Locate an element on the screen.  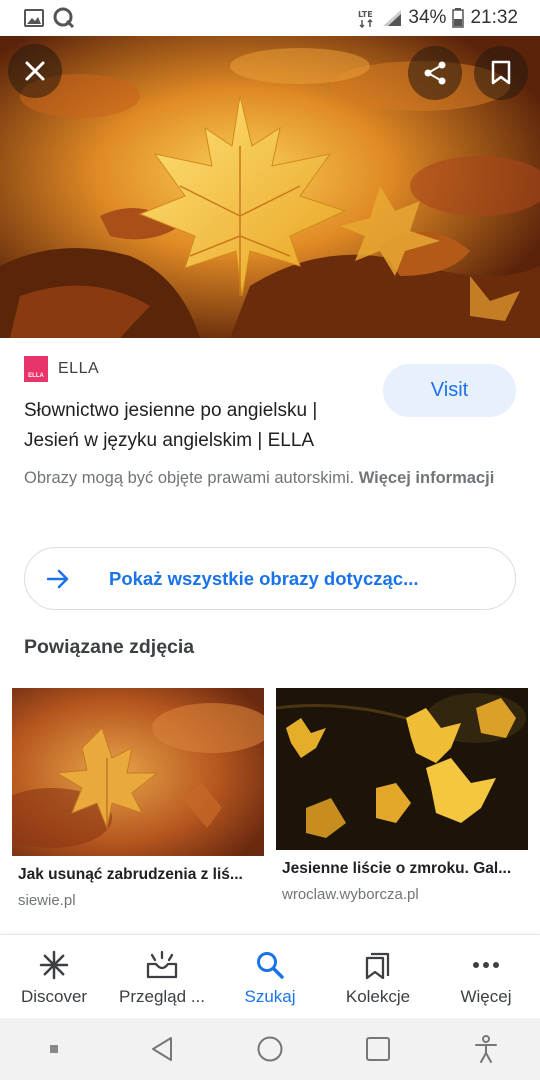
system-navigation-bar is located at coordinates (270, 1049).